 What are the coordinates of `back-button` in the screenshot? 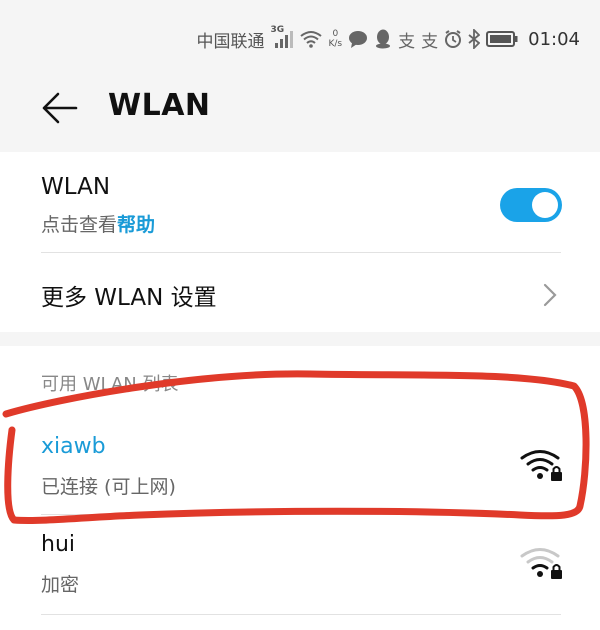 It's located at (60, 108).